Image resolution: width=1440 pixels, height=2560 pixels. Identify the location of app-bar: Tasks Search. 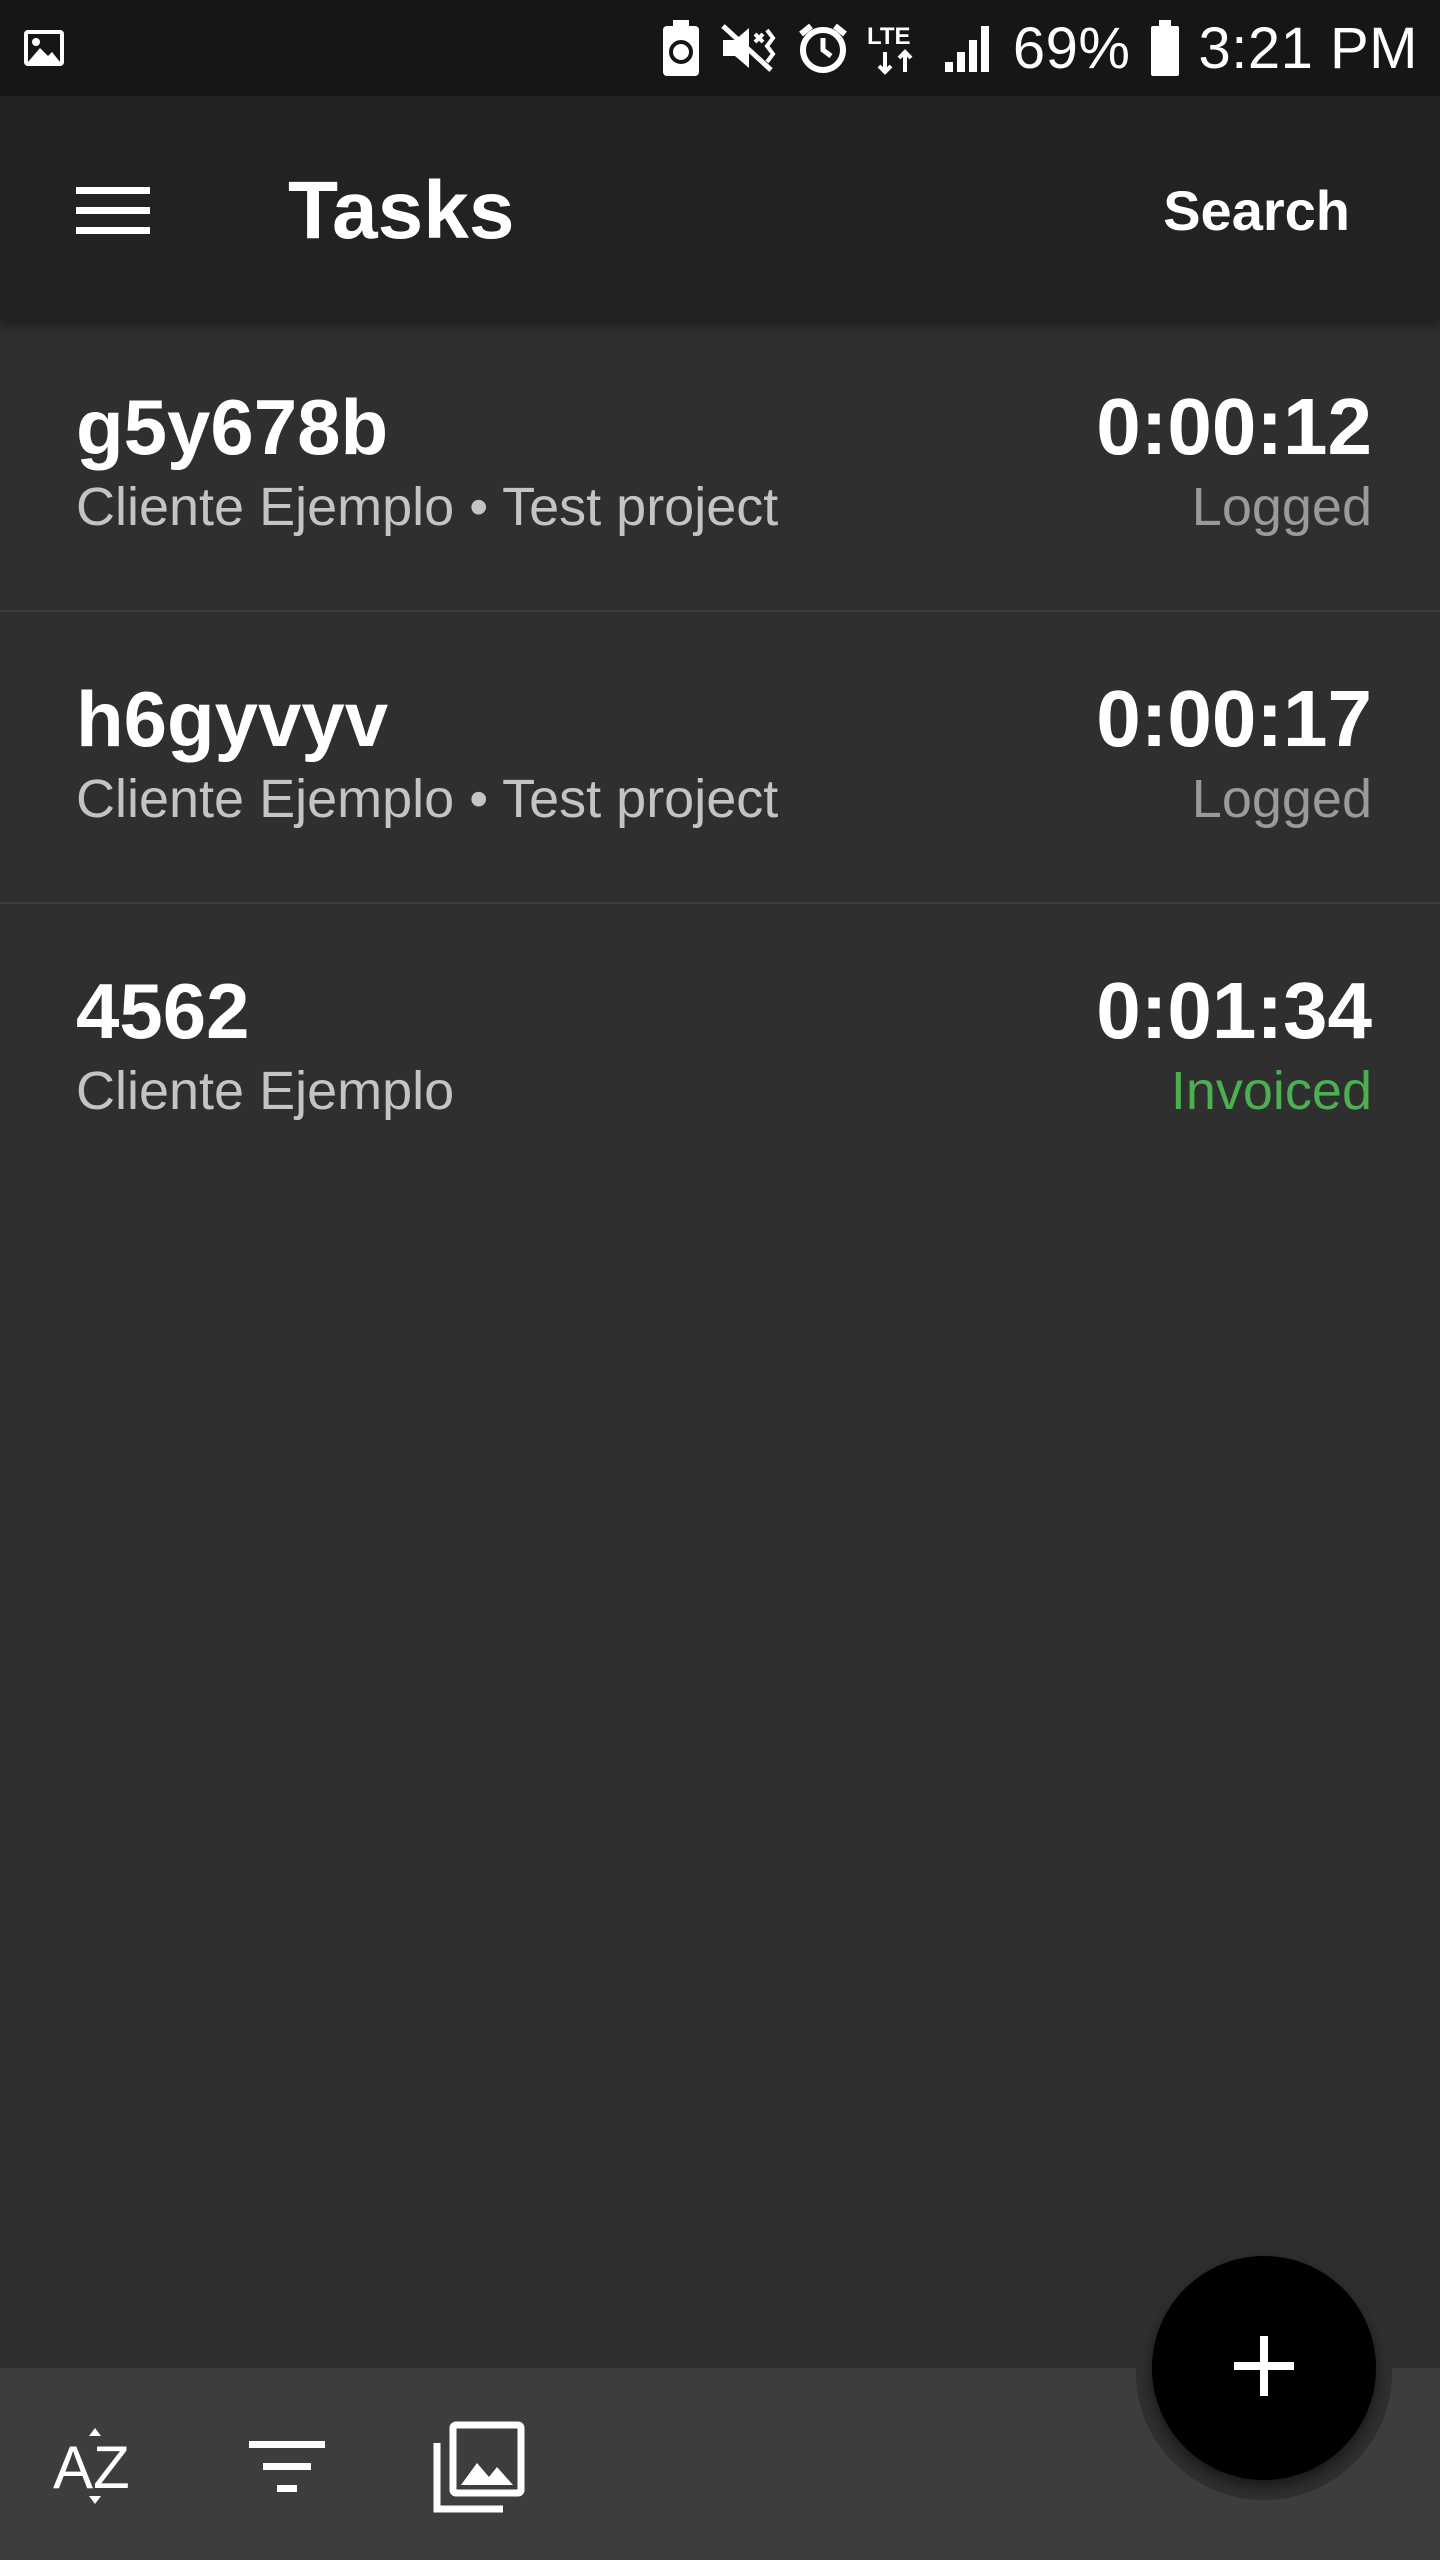
(720, 208).